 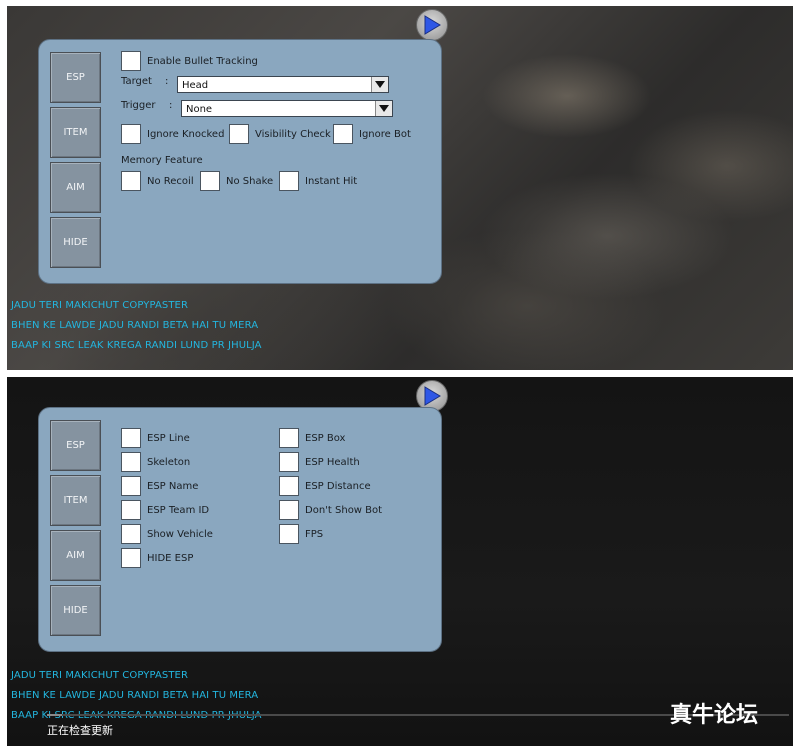 I want to click on target-colon: :, so click(x=167, y=81).